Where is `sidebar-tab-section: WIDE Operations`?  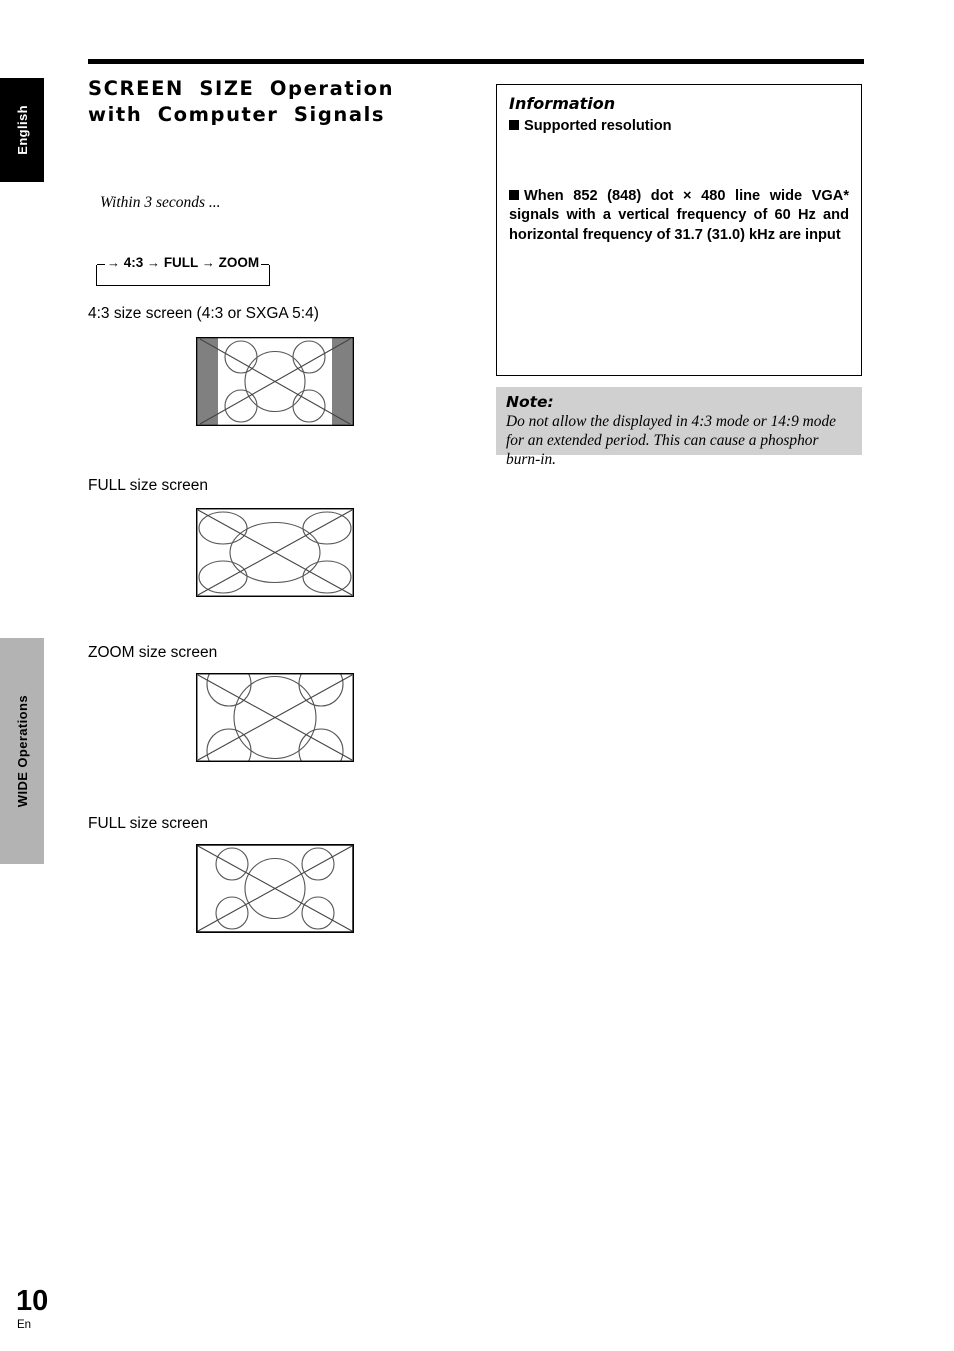 sidebar-tab-section: WIDE Operations is located at coordinates (22, 751).